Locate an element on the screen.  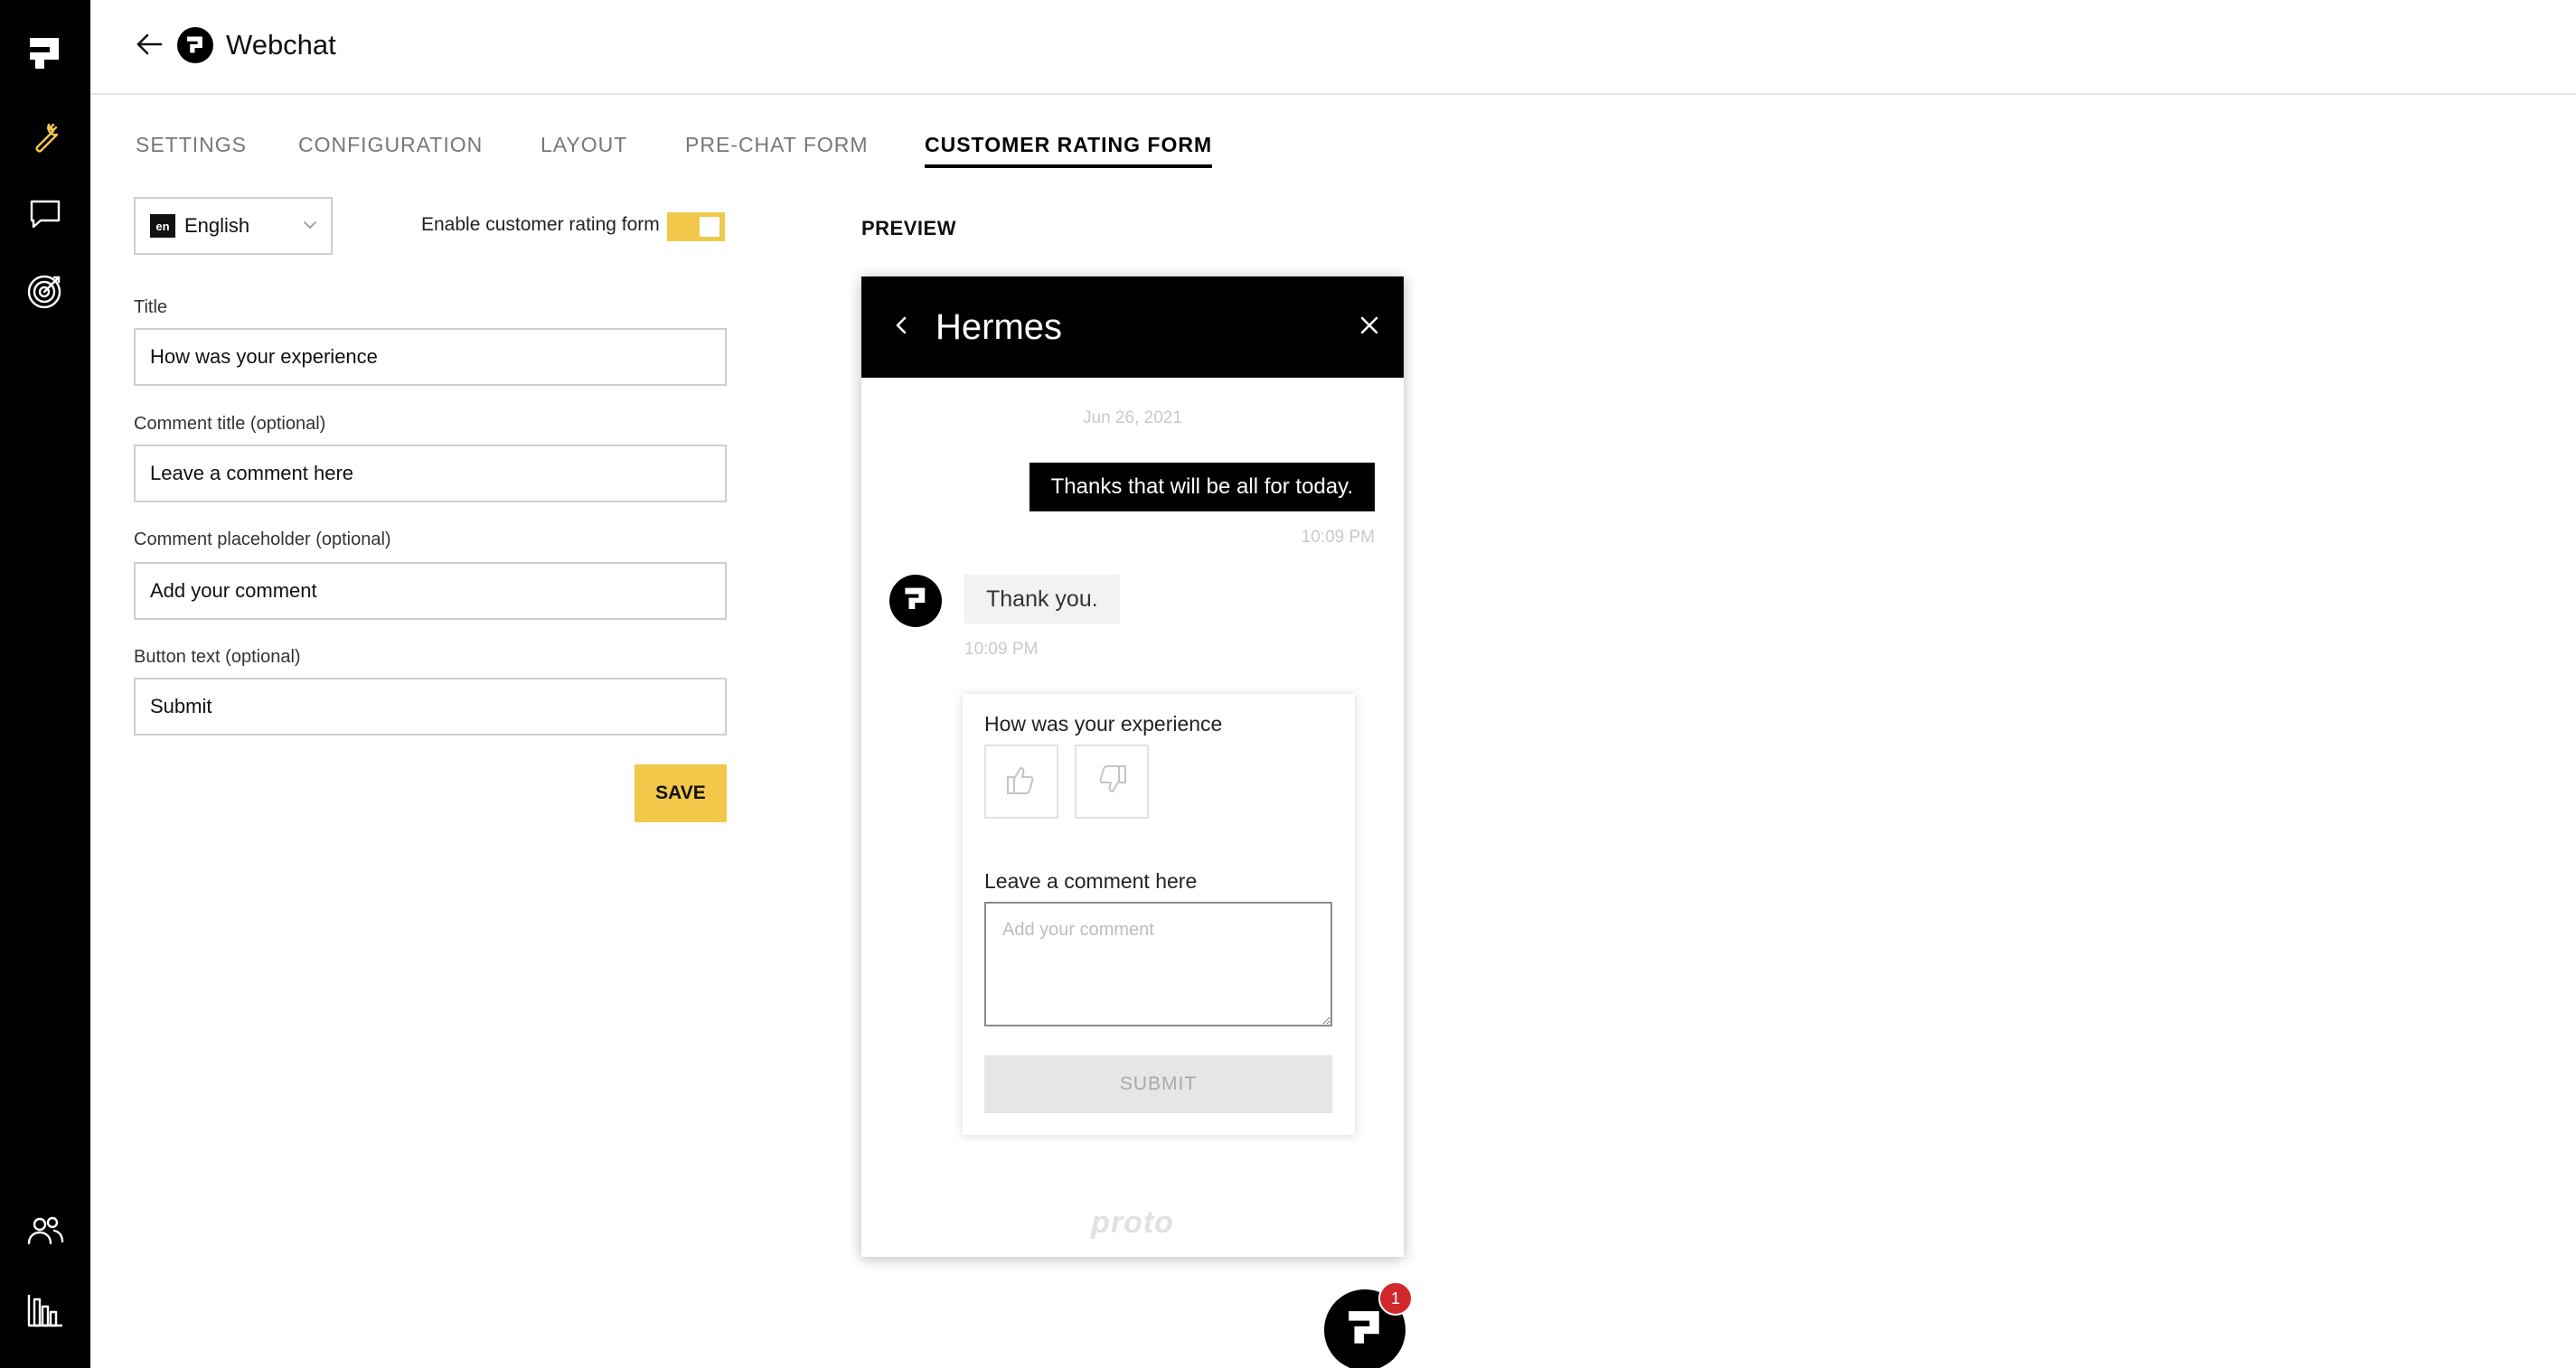
arrow-left-icon is located at coordinates (149, 47).